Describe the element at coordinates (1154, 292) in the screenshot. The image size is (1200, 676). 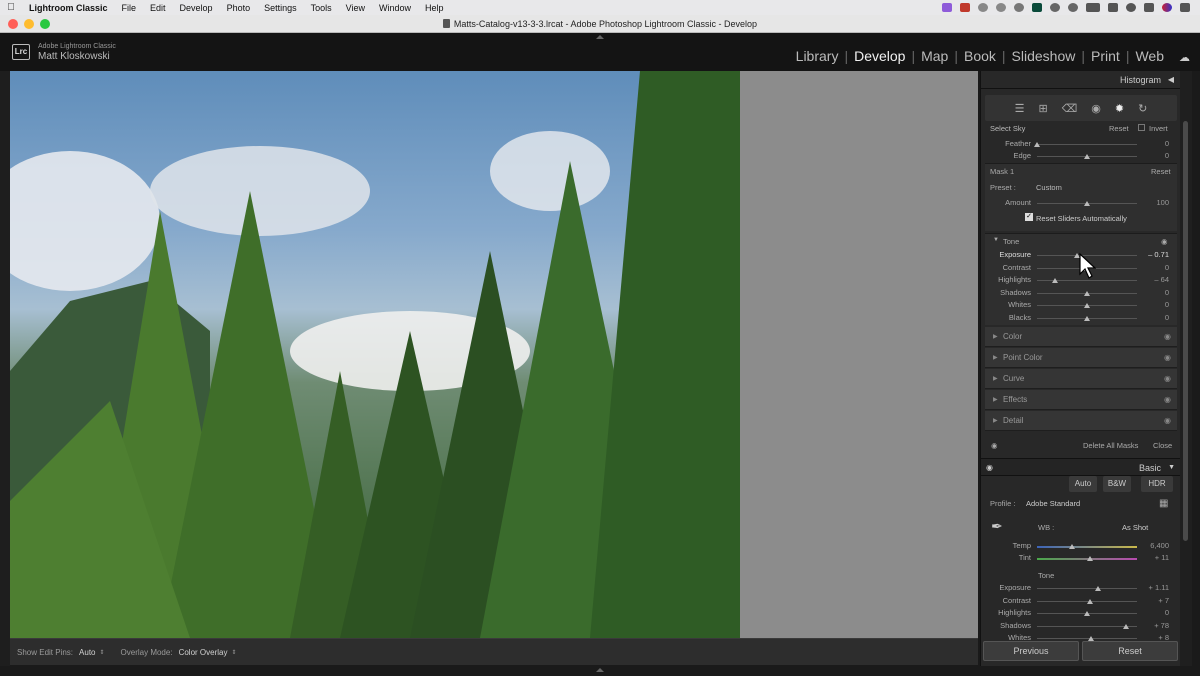
I see `shadows-value: 0` at that location.